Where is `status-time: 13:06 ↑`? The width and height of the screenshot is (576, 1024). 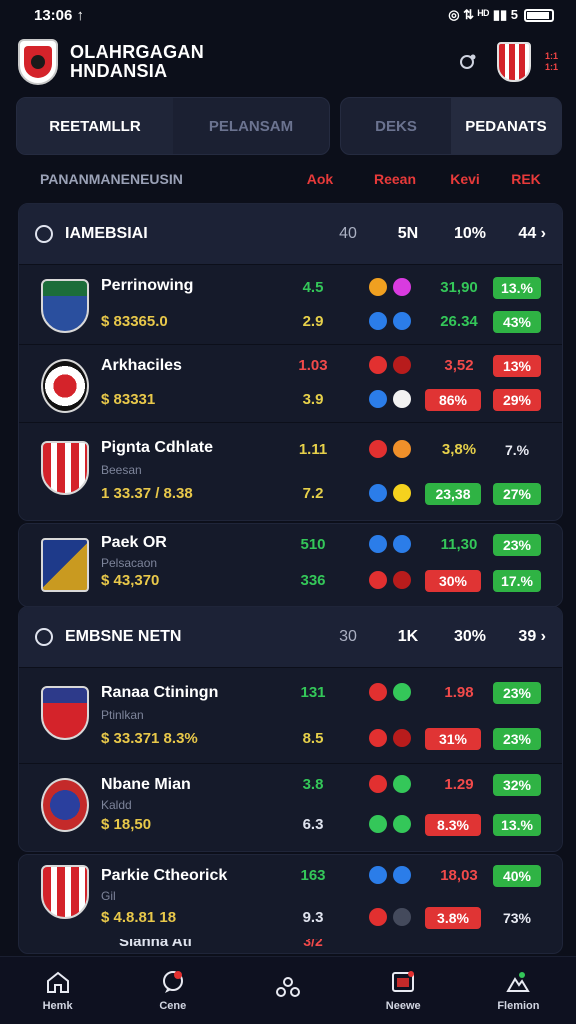
status-time: 13:06 ↑ is located at coordinates (59, 15).